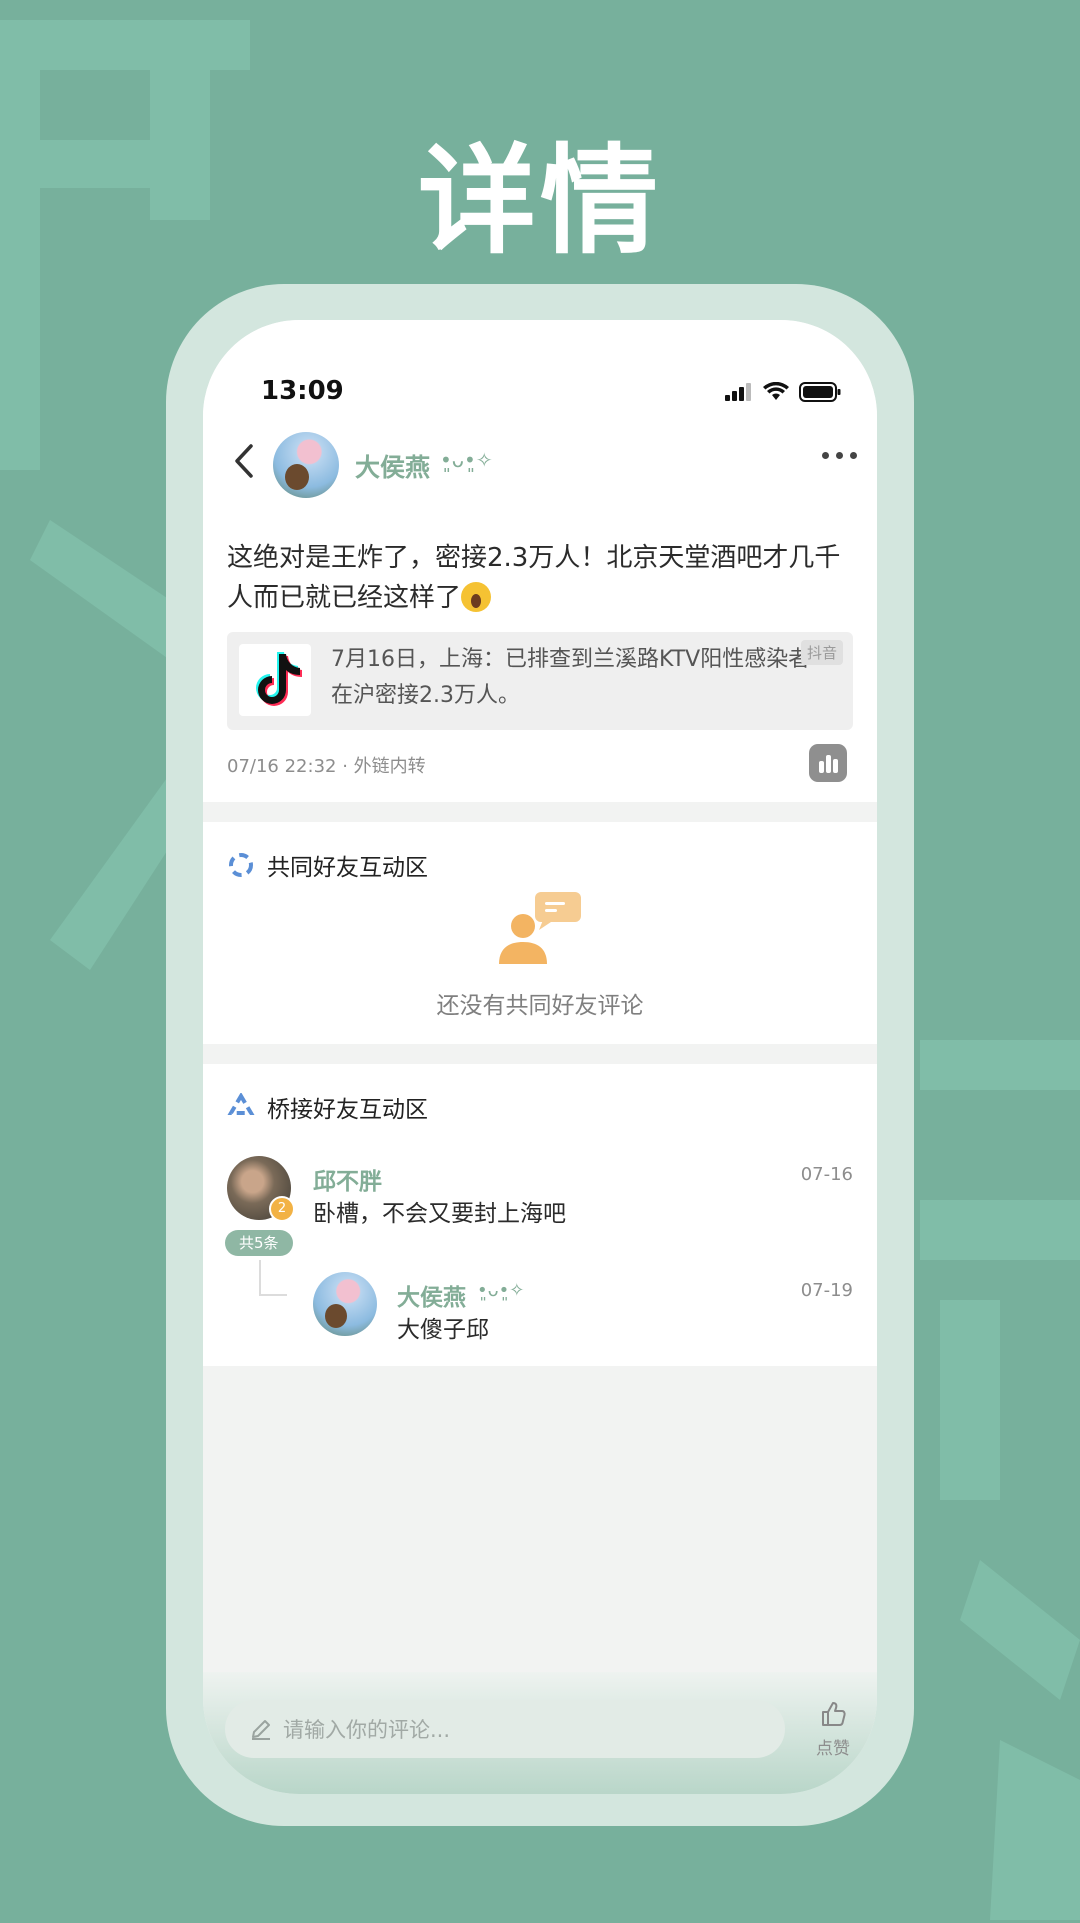  I want to click on reply-author: 大侯燕, so click(431, 1295).